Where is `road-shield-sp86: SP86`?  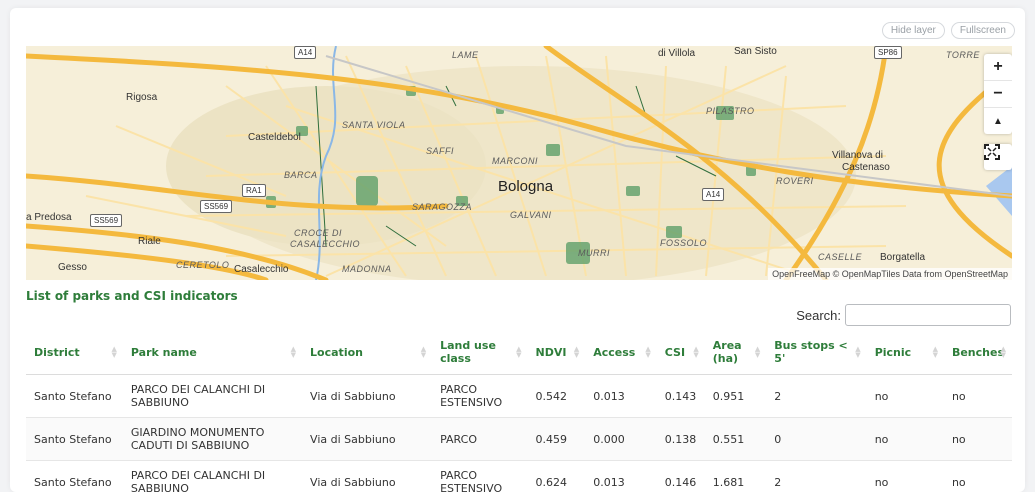
road-shield-sp86: SP86 is located at coordinates (888, 52).